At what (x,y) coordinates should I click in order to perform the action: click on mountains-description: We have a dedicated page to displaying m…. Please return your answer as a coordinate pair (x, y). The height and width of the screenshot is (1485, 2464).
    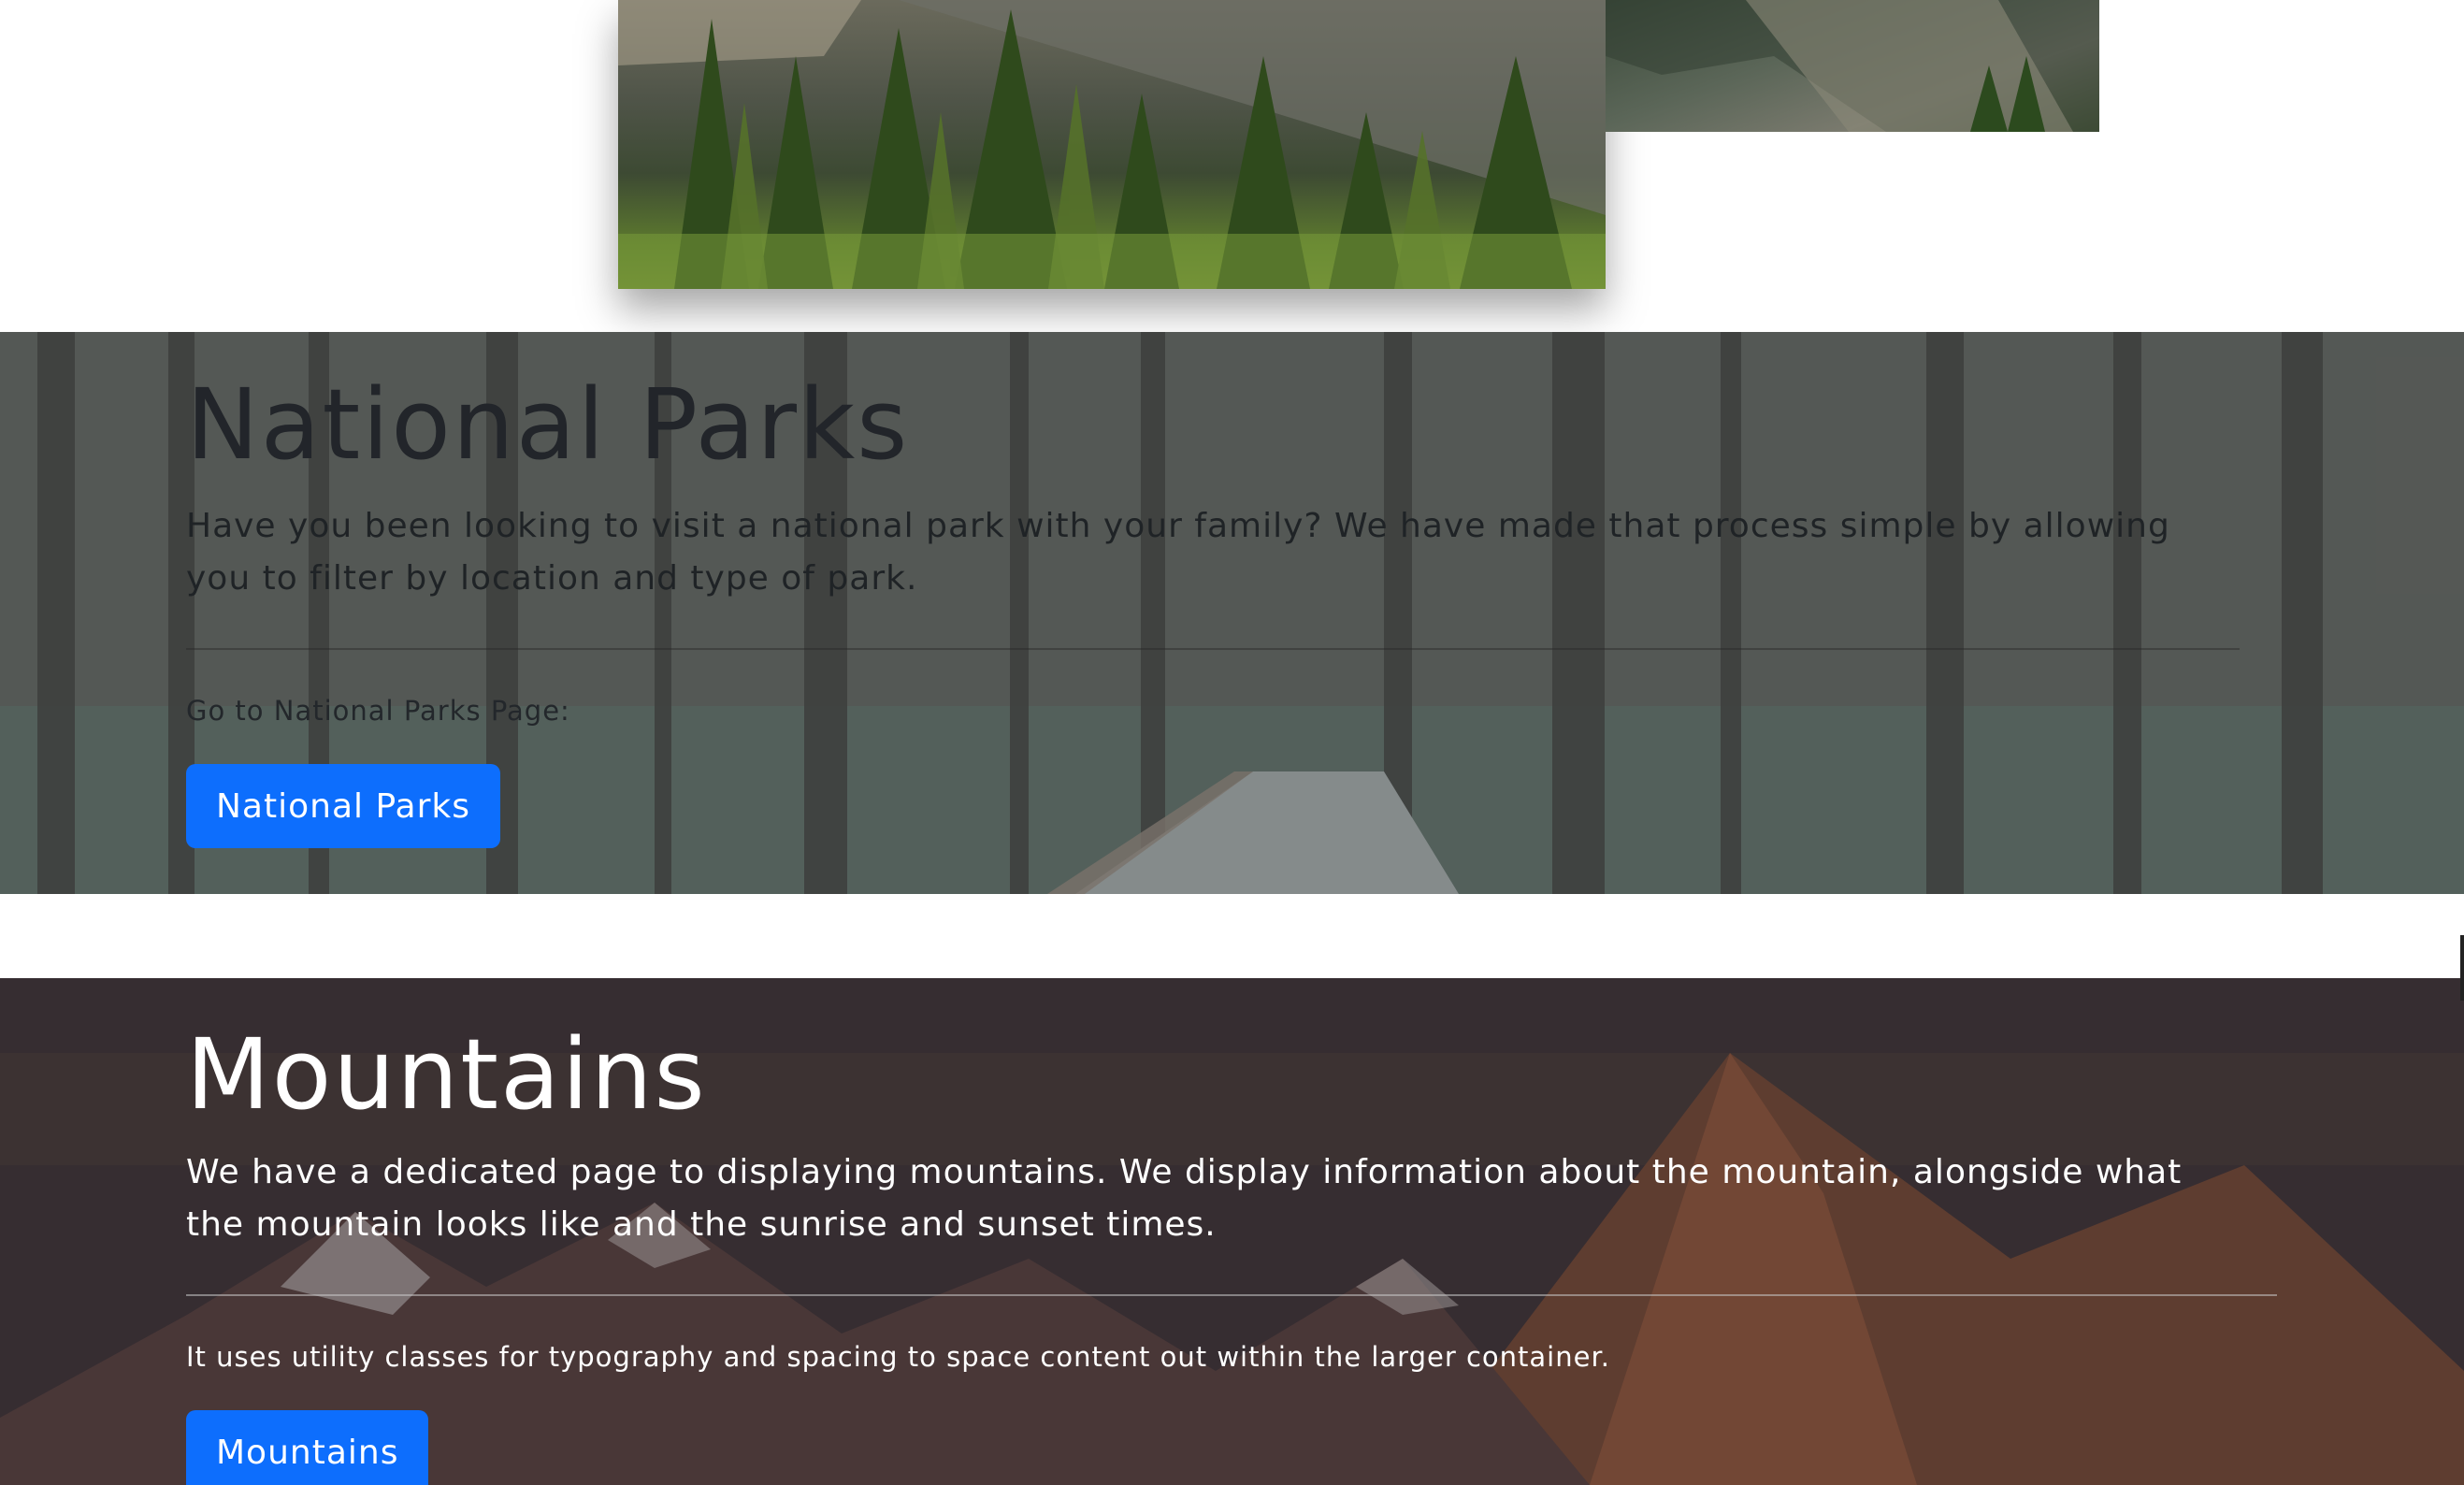
    Looking at the image, I should click on (1184, 1198).